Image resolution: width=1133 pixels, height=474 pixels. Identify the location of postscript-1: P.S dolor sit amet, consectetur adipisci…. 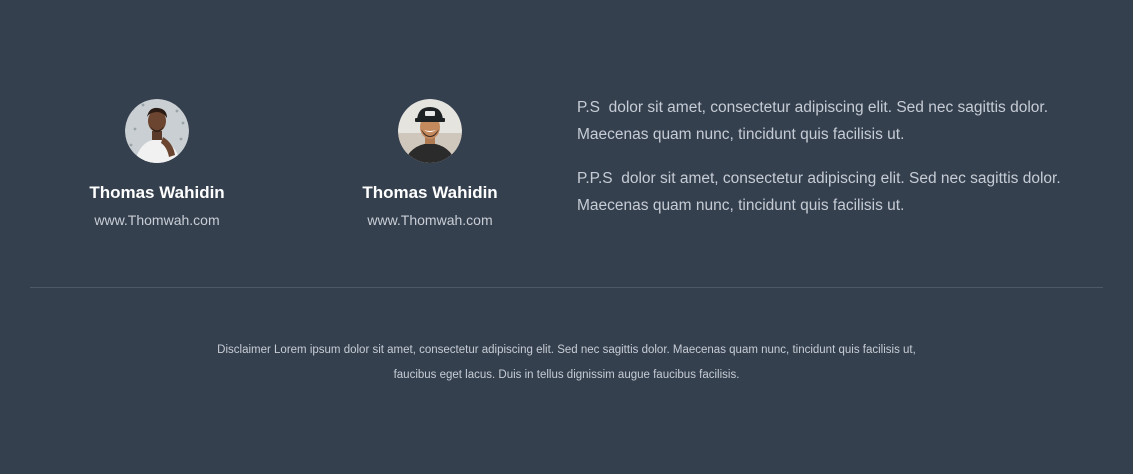
(815, 121).